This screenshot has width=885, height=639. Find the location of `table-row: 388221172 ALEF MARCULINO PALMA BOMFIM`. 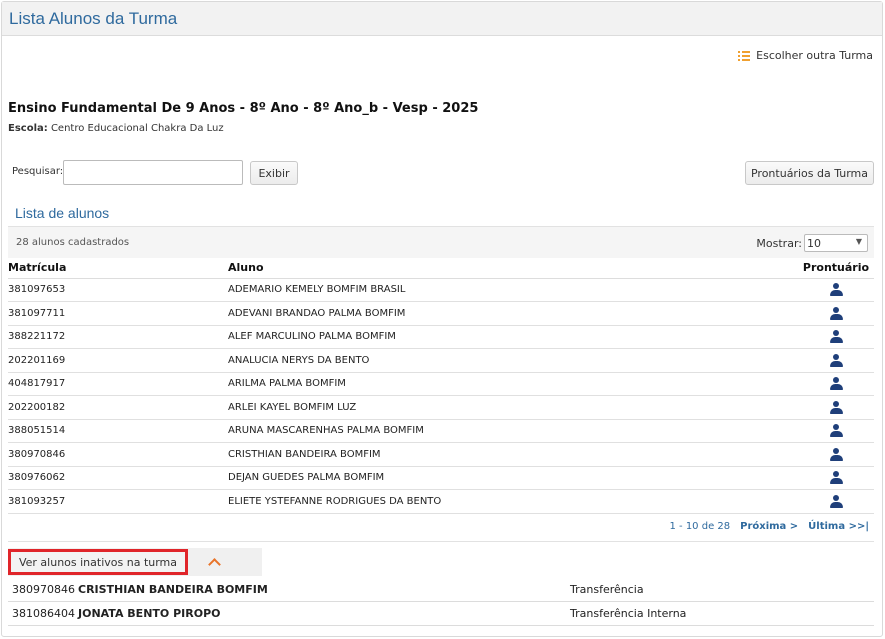

table-row: 388221172 ALEF MARCULINO PALMA BOMFIM is located at coordinates (441, 337).